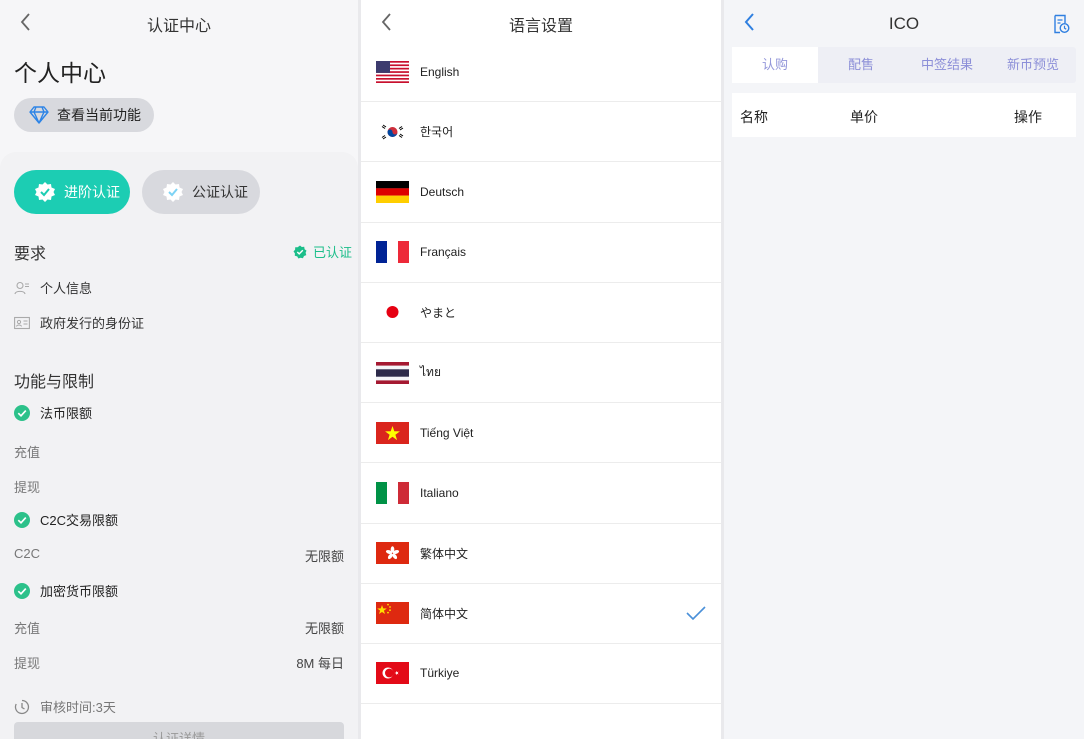 The width and height of the screenshot is (1084, 739). I want to click on crypto-withdraw-row: 提现 8M 每日, so click(179, 662).